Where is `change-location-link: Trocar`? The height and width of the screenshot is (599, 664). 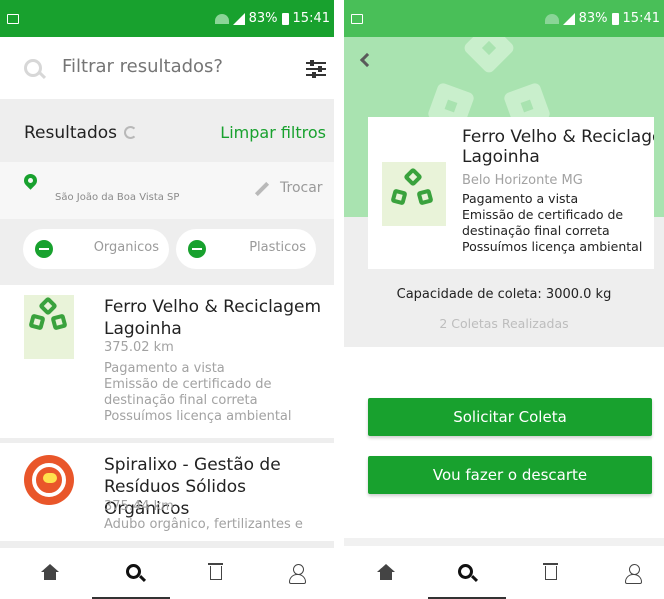
change-location-link: Trocar is located at coordinates (301, 188).